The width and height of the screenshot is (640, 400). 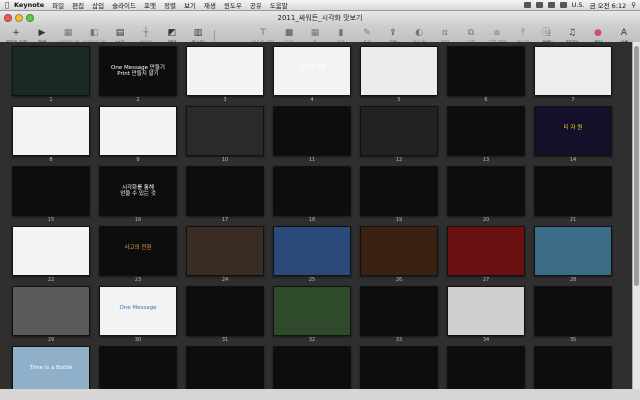 I want to click on slide-number: 2, so click(x=138, y=100).